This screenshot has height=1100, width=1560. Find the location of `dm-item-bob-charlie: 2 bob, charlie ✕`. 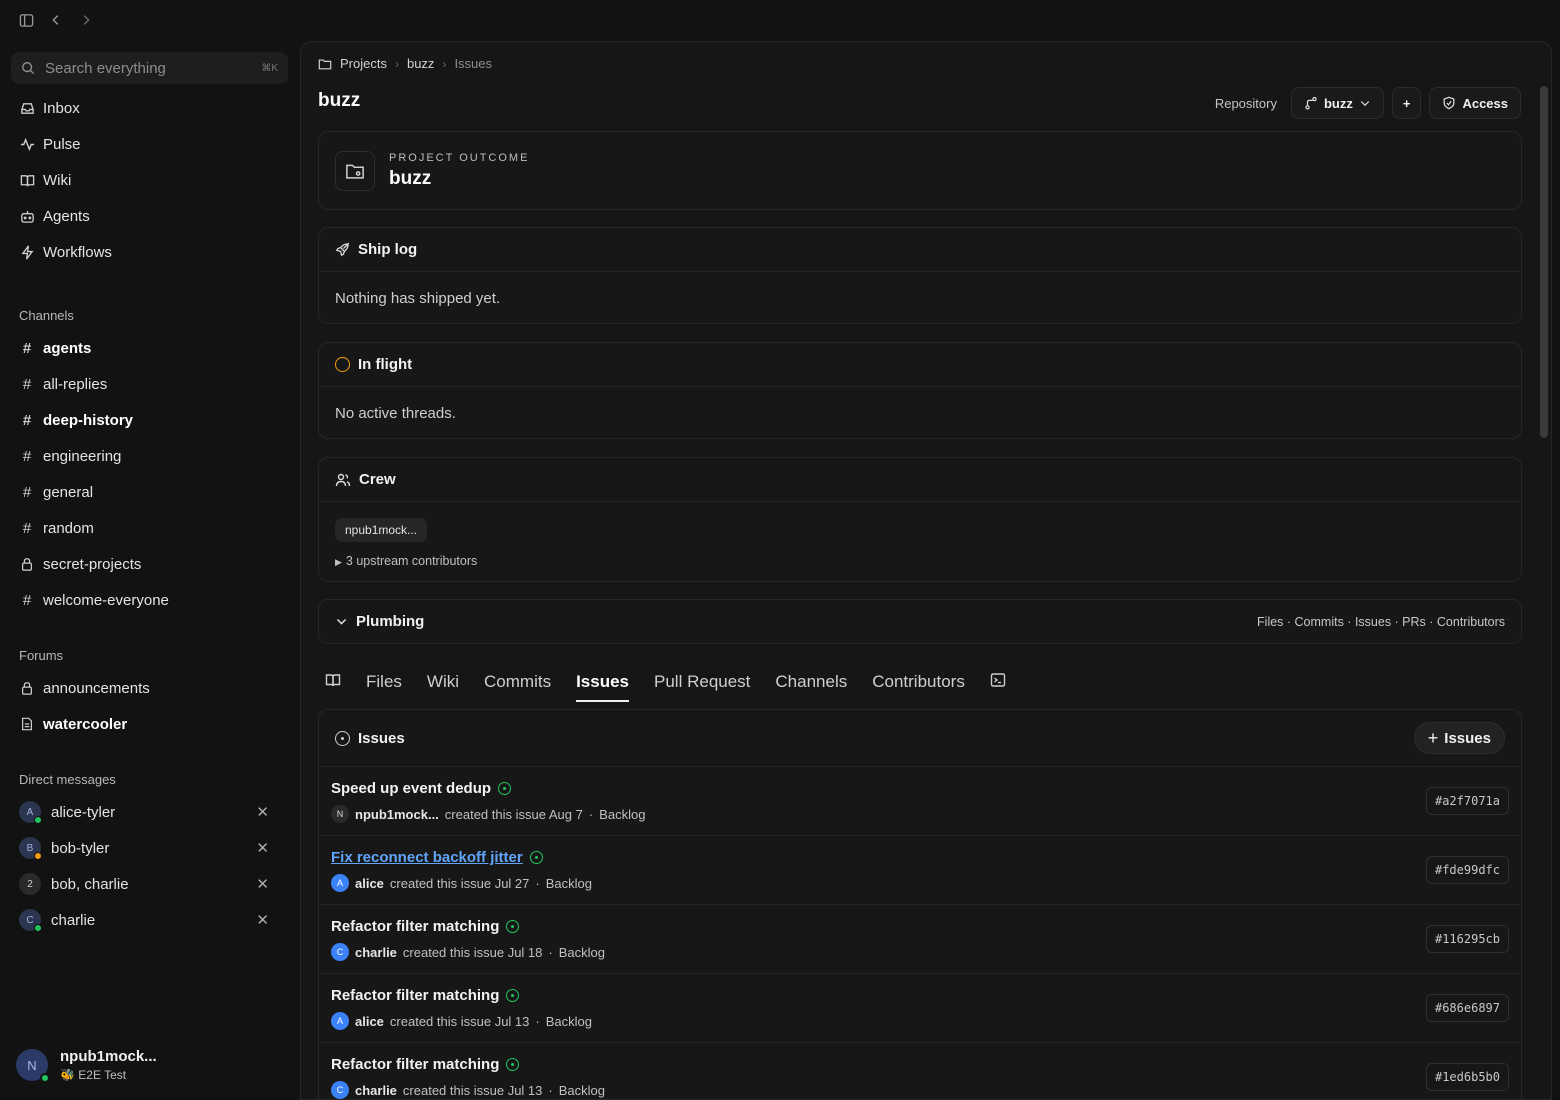

dm-item-bob-charlie: 2 bob, charlie ✕ is located at coordinates (144, 884).